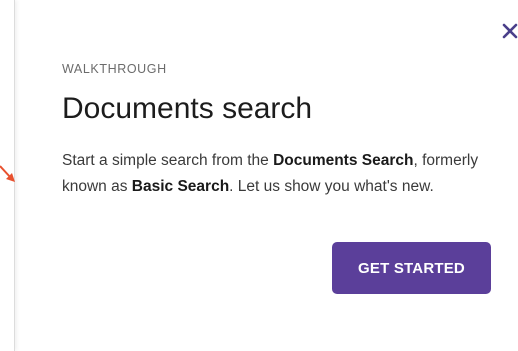  What do you see at coordinates (168, 160) in the screenshot?
I see `description-intro: Start a simple search from the` at bounding box center [168, 160].